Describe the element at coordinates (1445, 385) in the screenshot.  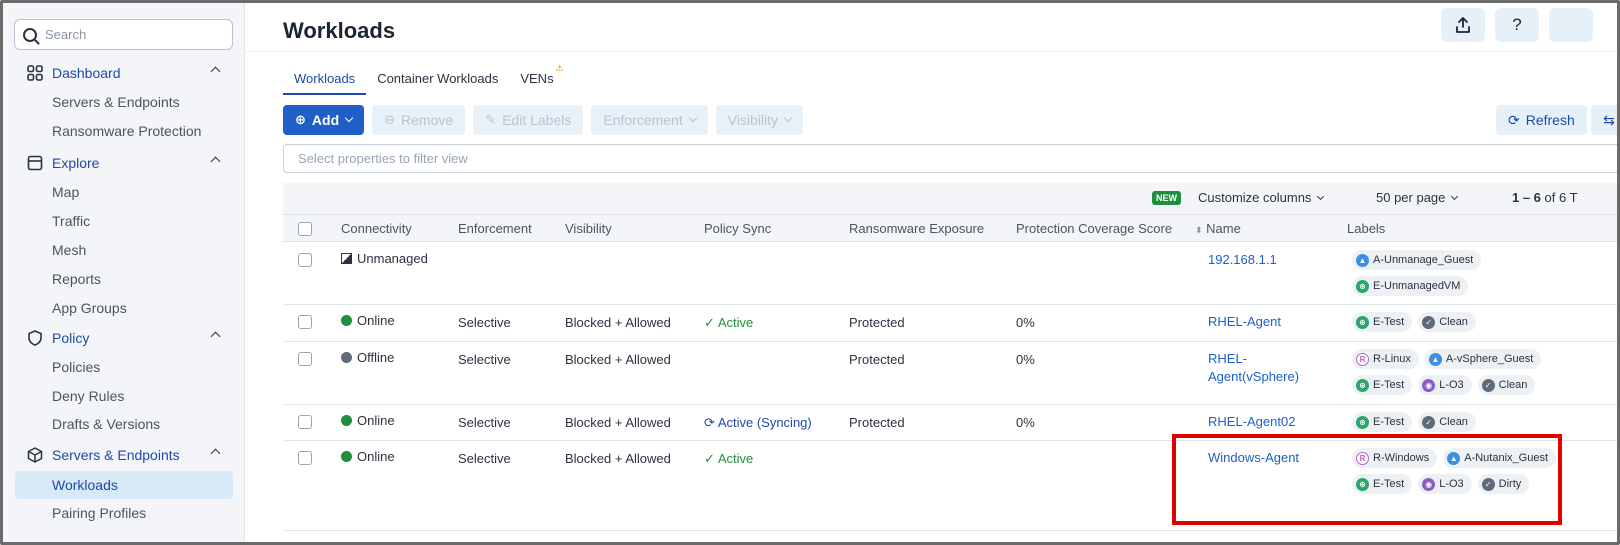
I see `label-chip: ◉ L-O3` at that location.